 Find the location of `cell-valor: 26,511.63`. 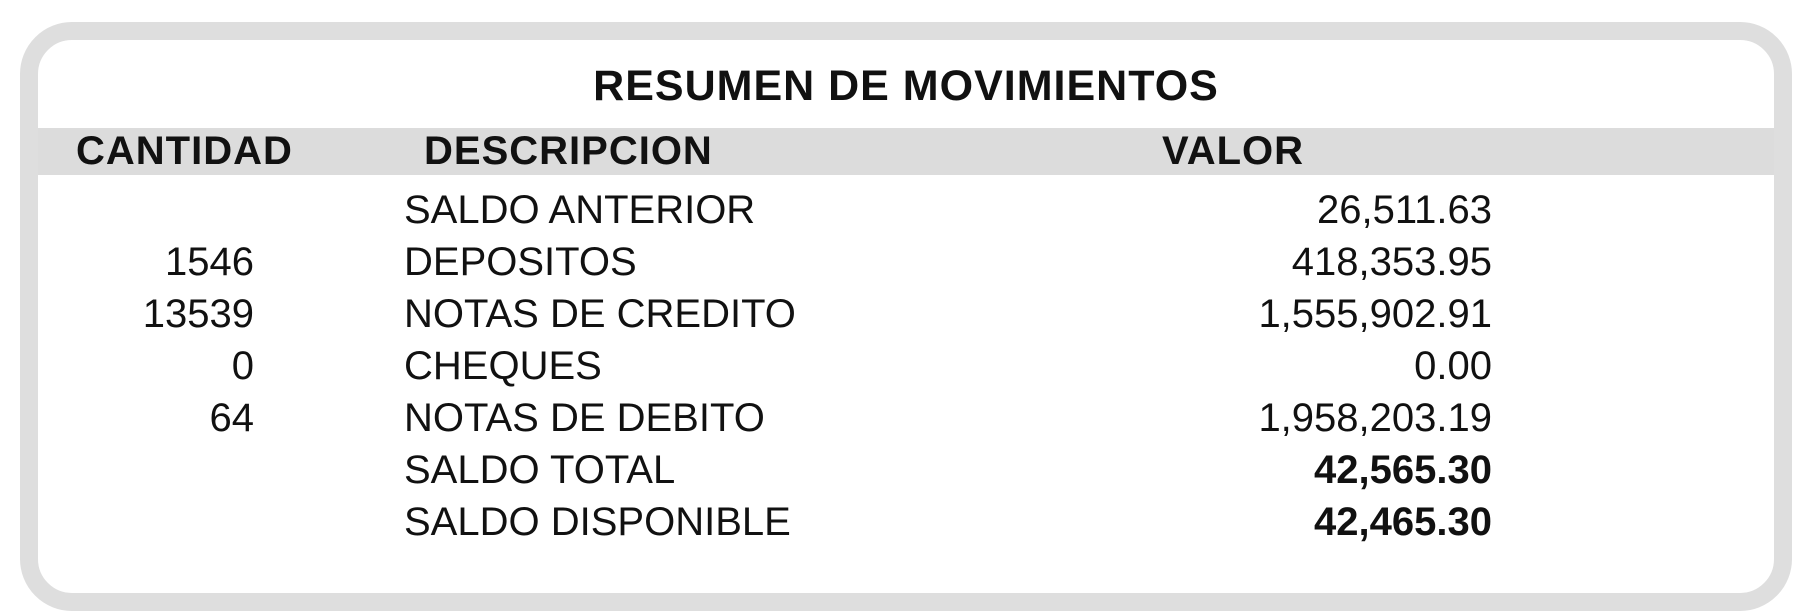

cell-valor: 26,511.63 is located at coordinates (1404, 210).